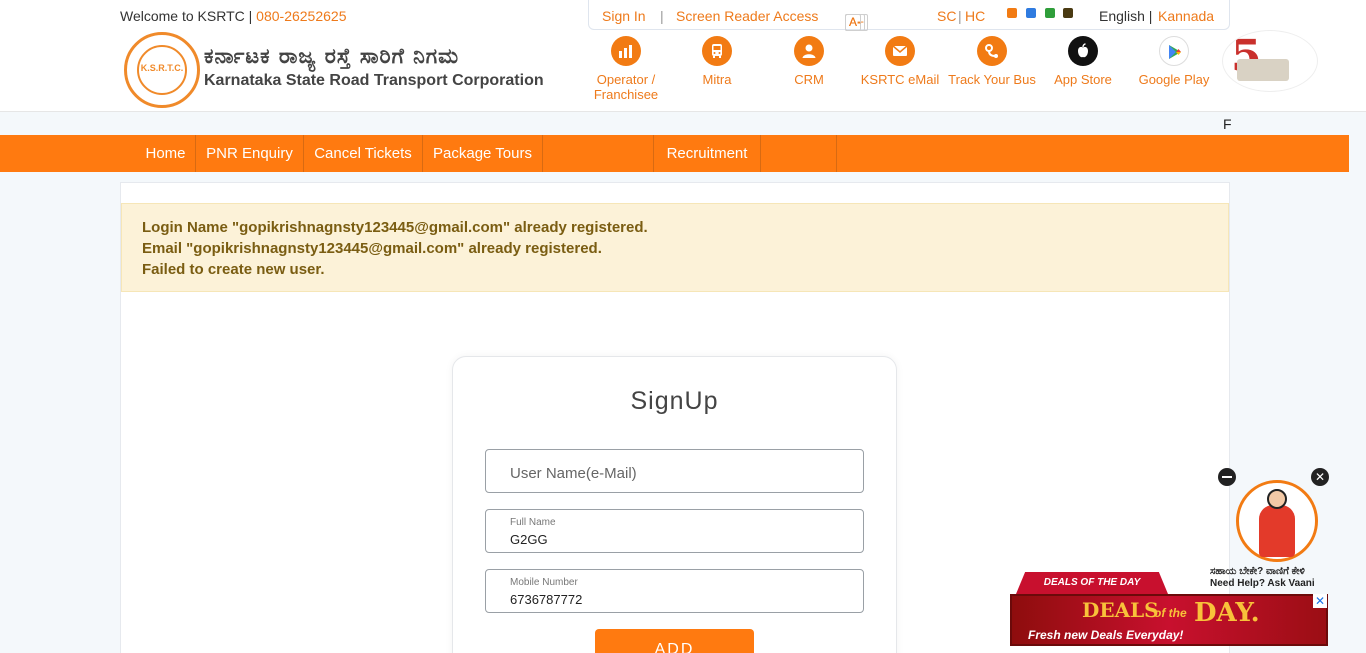 The height and width of the screenshot is (653, 1366). I want to click on helpline-phone: 080-26252625, so click(301, 16).